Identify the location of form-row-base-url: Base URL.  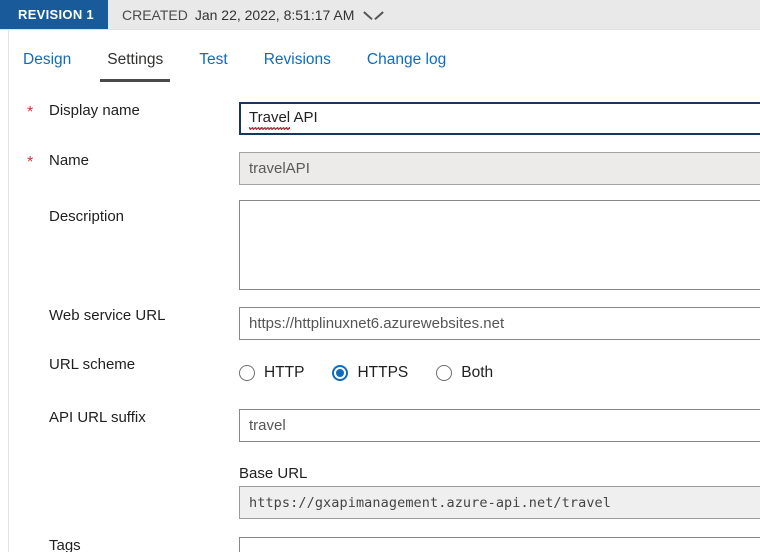
(384, 492).